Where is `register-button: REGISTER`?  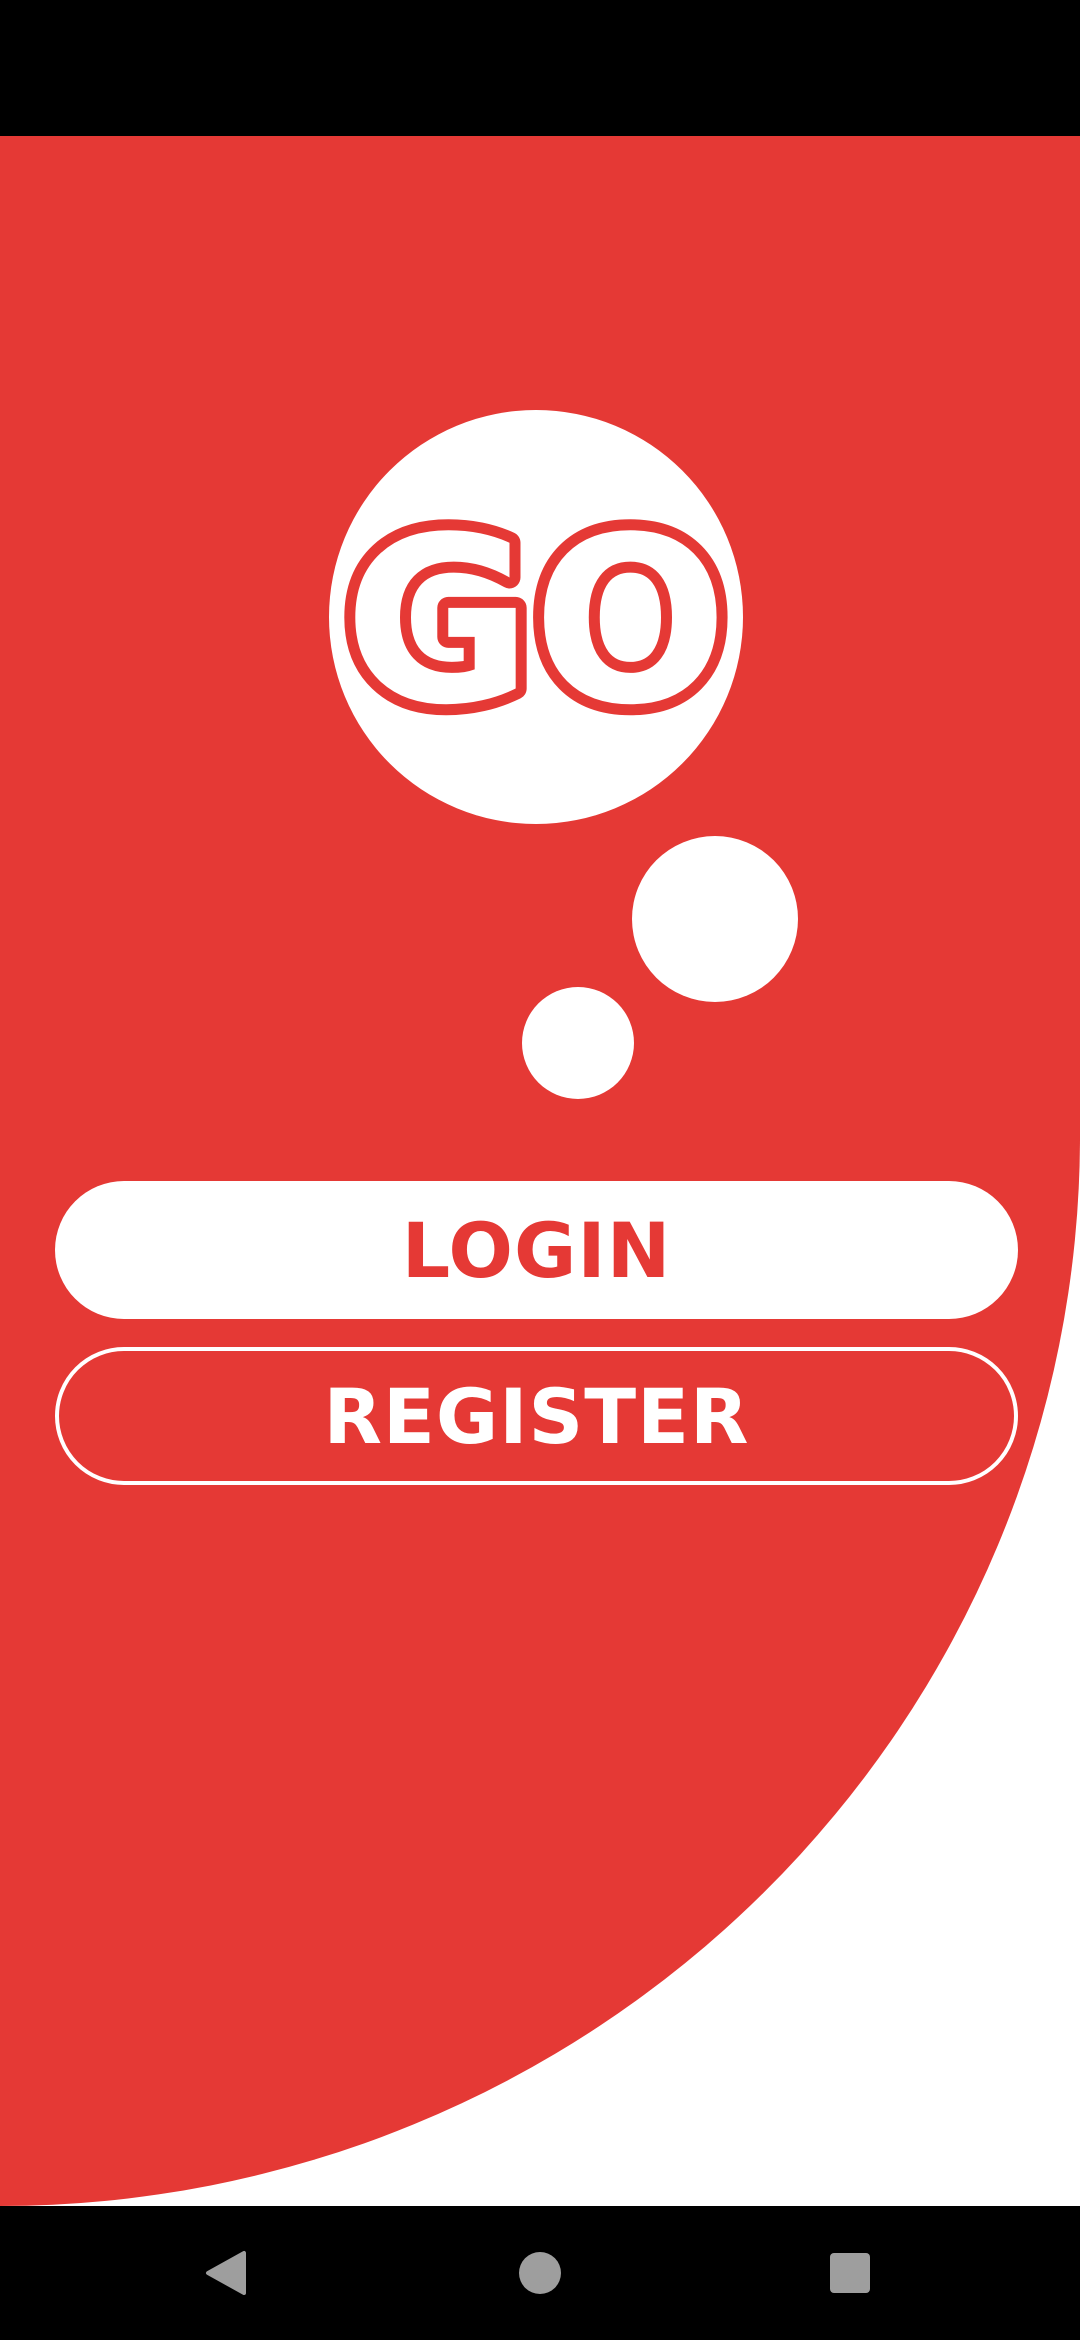 register-button: REGISTER is located at coordinates (536, 1416).